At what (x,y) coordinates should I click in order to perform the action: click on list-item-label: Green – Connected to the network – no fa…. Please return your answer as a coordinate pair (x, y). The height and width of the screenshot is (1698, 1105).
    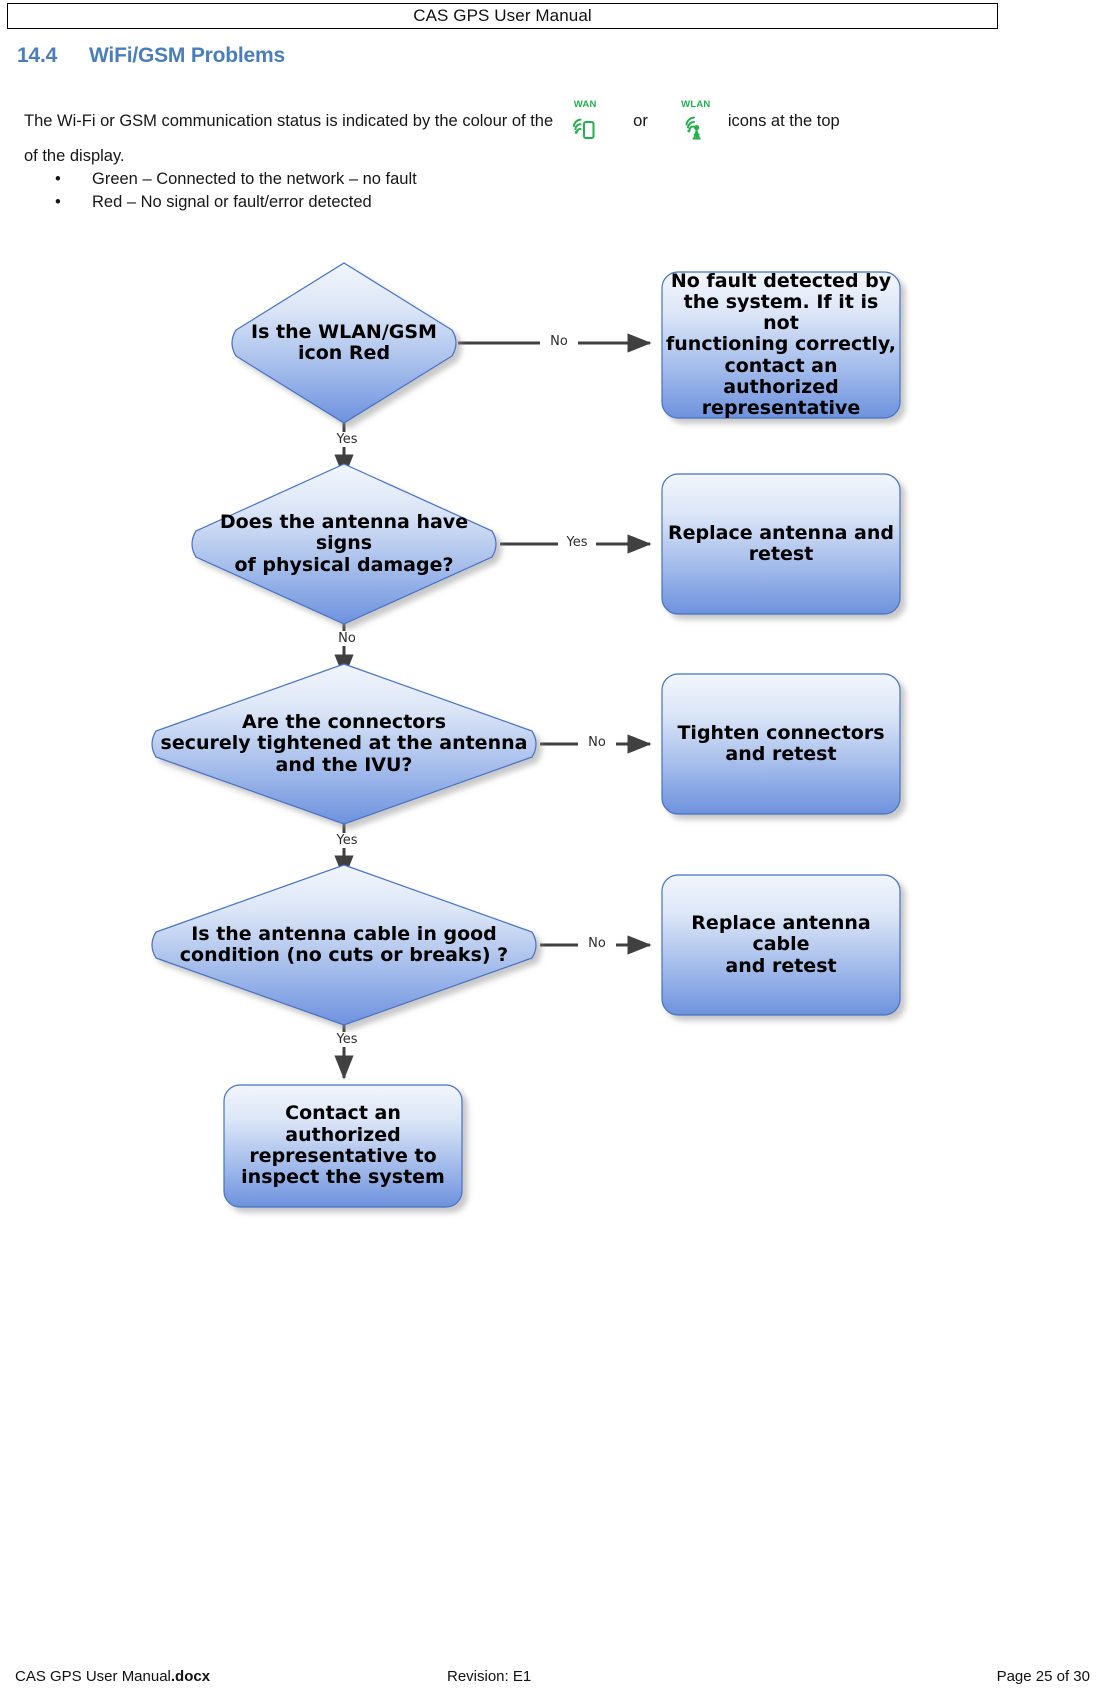
    Looking at the image, I should click on (254, 179).